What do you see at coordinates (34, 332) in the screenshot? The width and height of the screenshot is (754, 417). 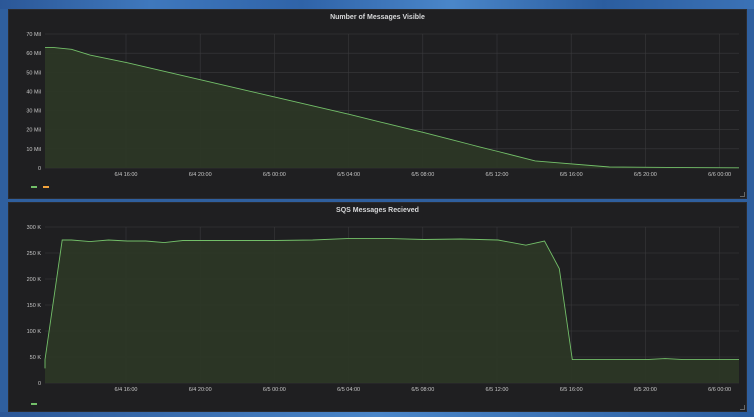 I see `y-tick-label: 100 K` at bounding box center [34, 332].